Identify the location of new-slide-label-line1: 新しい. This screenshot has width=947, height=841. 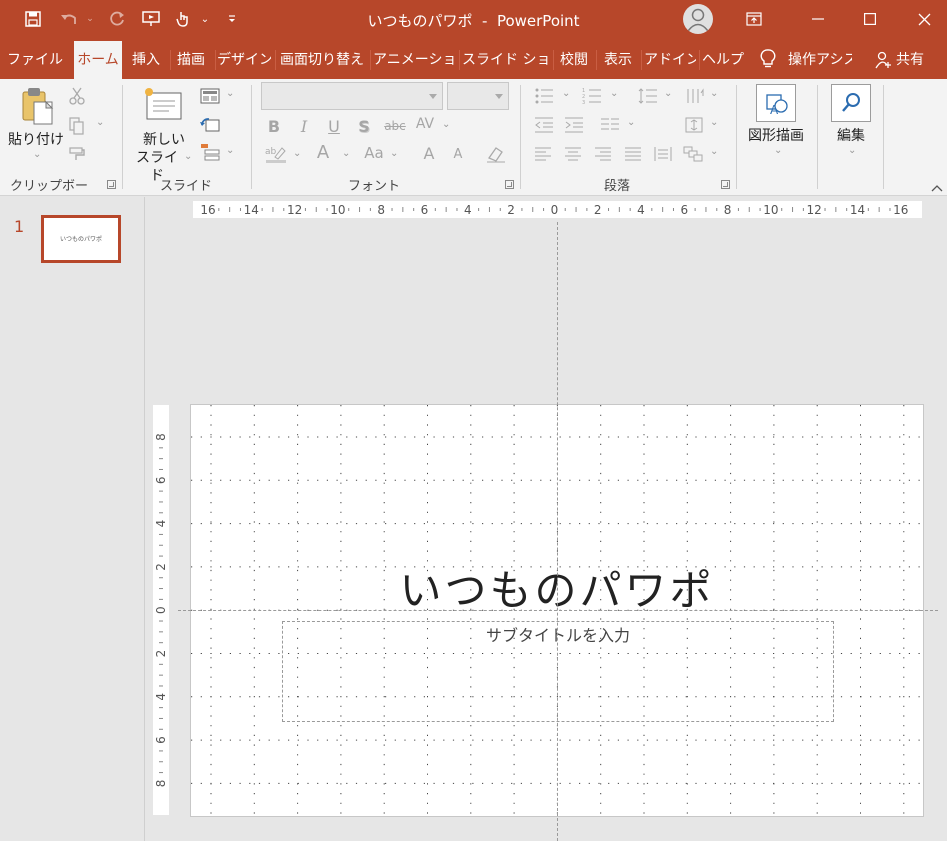
(164, 140).